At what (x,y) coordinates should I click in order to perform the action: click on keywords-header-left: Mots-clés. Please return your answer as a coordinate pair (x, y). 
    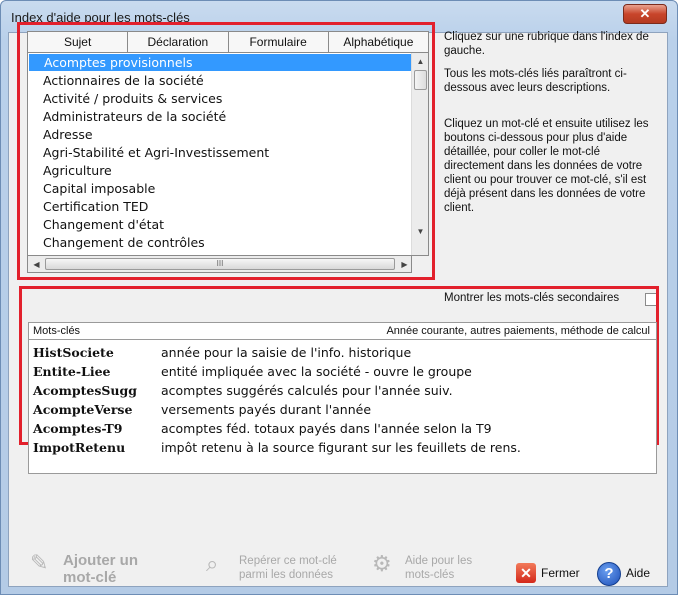
    Looking at the image, I should click on (57, 331).